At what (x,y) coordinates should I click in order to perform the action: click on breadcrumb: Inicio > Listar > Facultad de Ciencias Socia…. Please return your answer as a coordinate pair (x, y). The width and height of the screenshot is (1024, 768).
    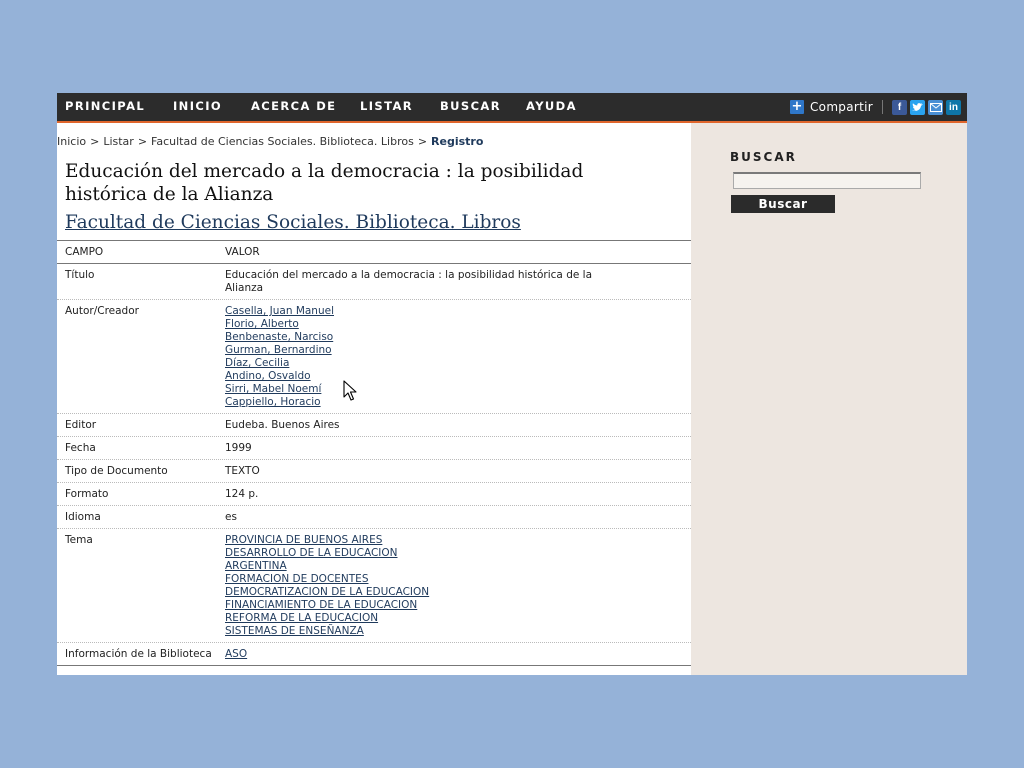
    Looking at the image, I should click on (270, 141).